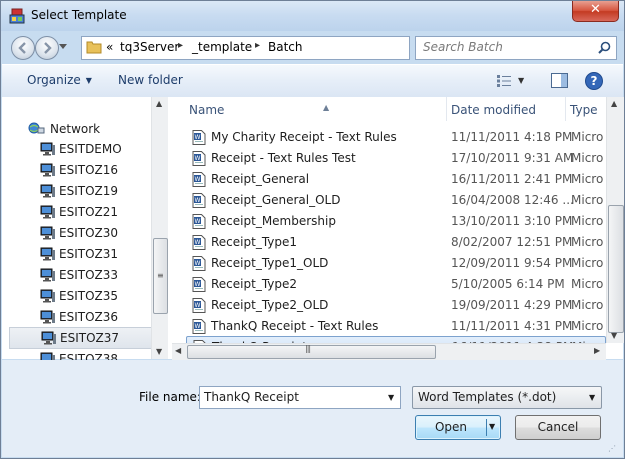 The height and width of the screenshot is (459, 625). I want to click on nav-computer-esitoz33: ESITOZ33, so click(77, 275).